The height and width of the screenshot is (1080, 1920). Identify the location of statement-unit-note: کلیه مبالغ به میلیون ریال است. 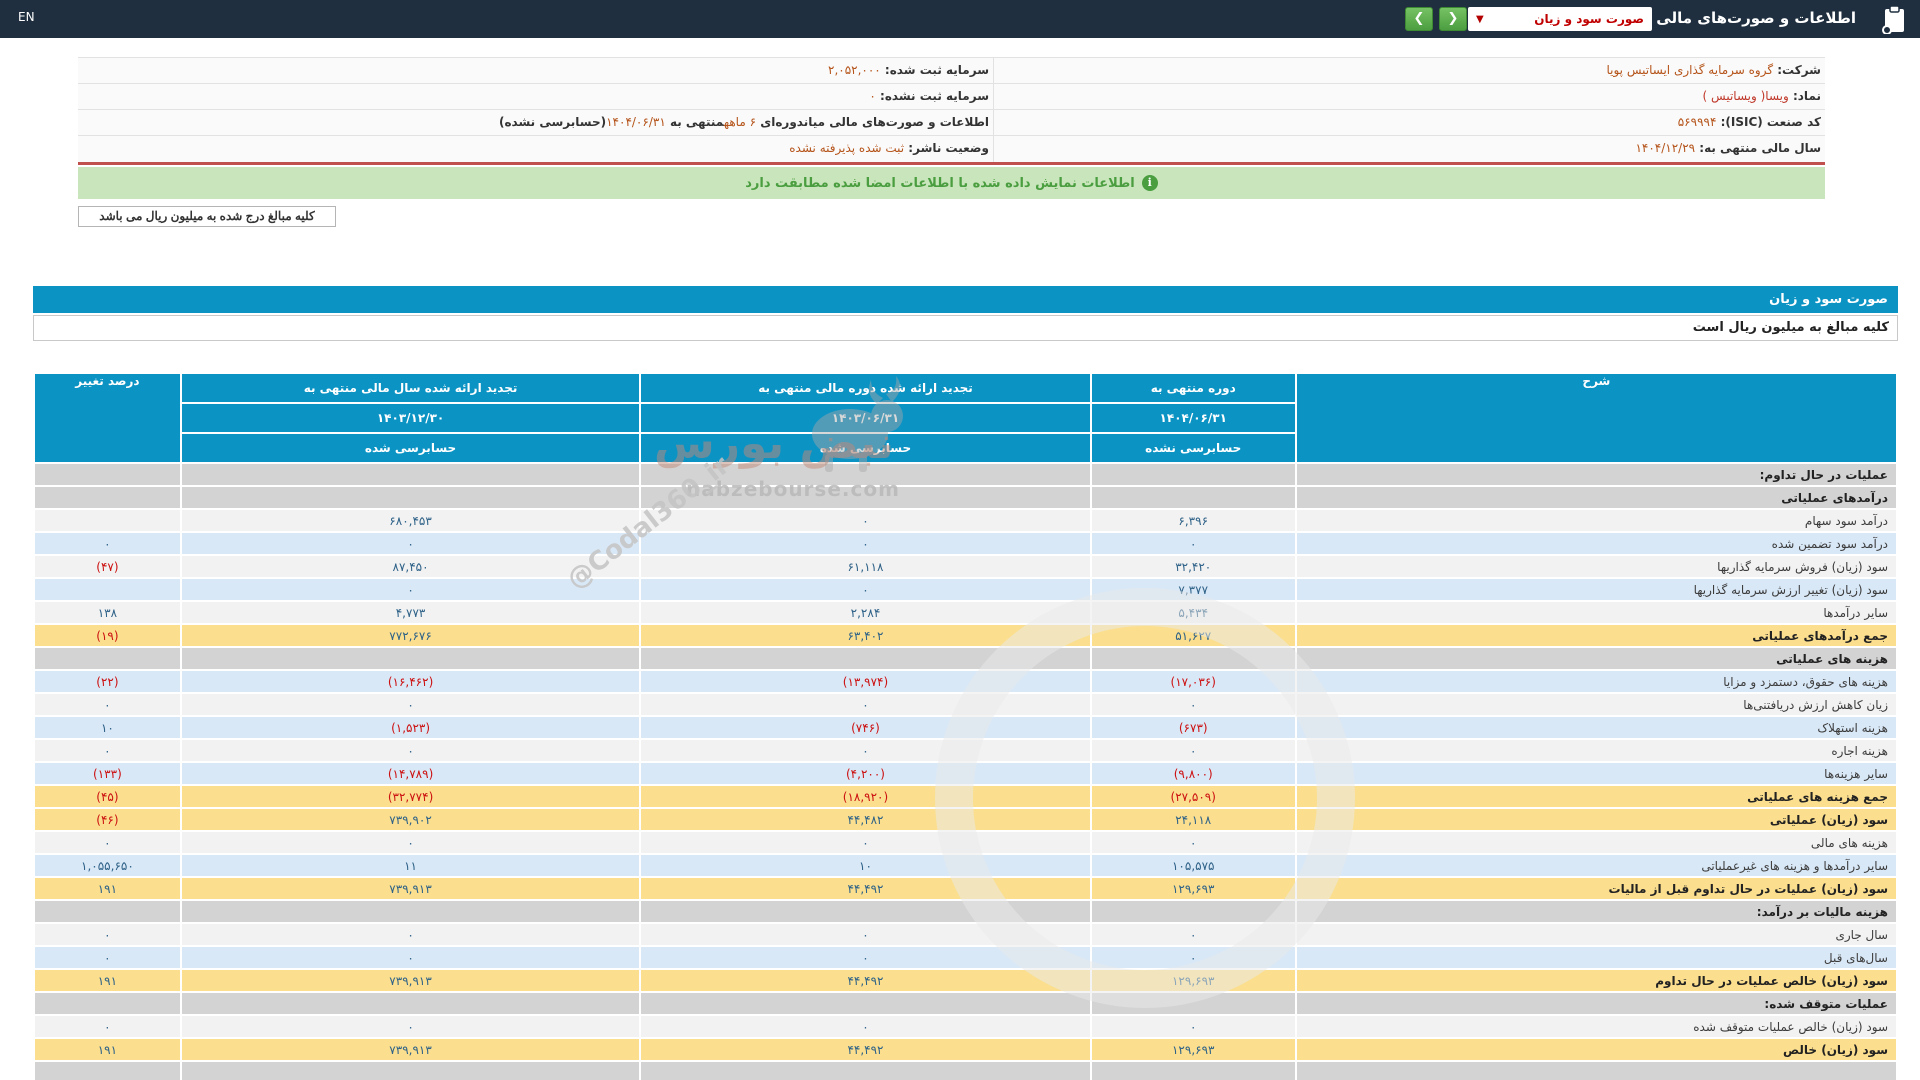
(965, 328).